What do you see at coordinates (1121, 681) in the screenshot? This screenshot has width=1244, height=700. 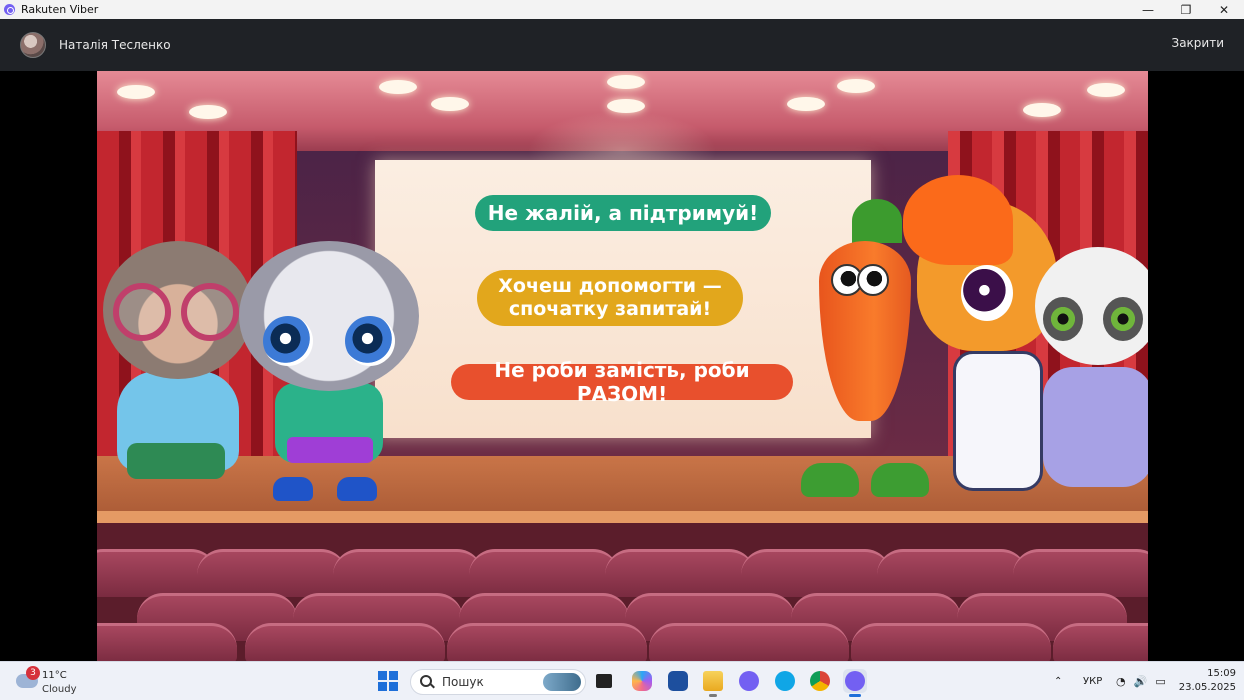 I see `wifi-icon: ◔` at bounding box center [1121, 681].